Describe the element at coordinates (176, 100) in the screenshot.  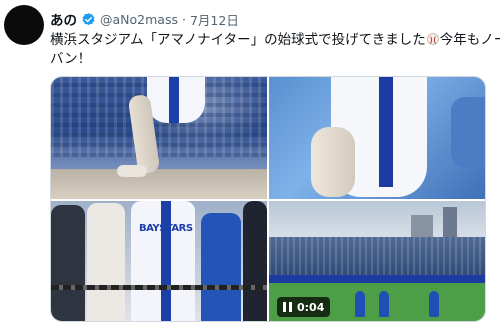
I see `uniform-skirt` at that location.